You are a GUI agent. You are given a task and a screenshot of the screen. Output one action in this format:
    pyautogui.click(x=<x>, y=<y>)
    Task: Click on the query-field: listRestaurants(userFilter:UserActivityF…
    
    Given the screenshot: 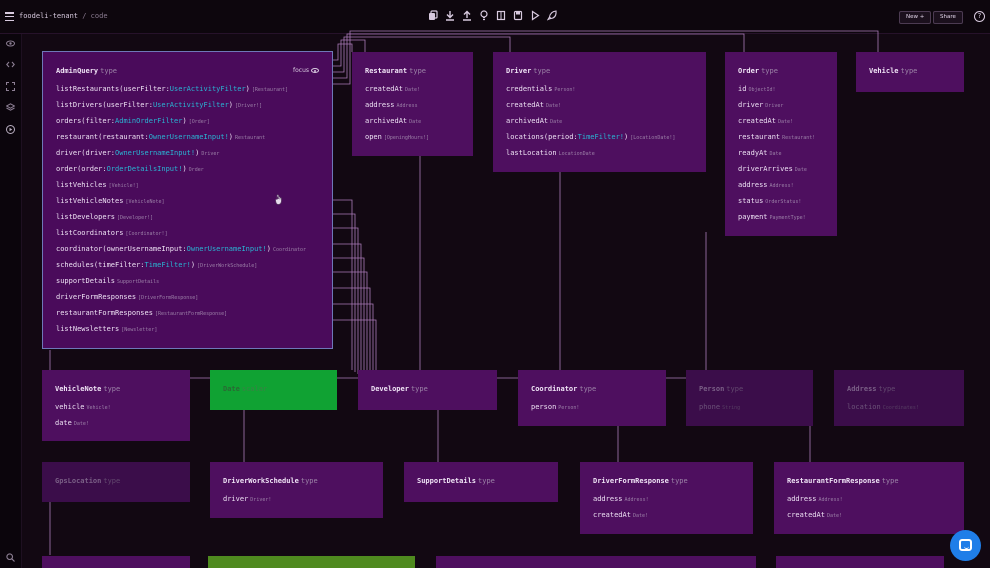 What is the action you would take?
    pyautogui.click(x=172, y=89)
    